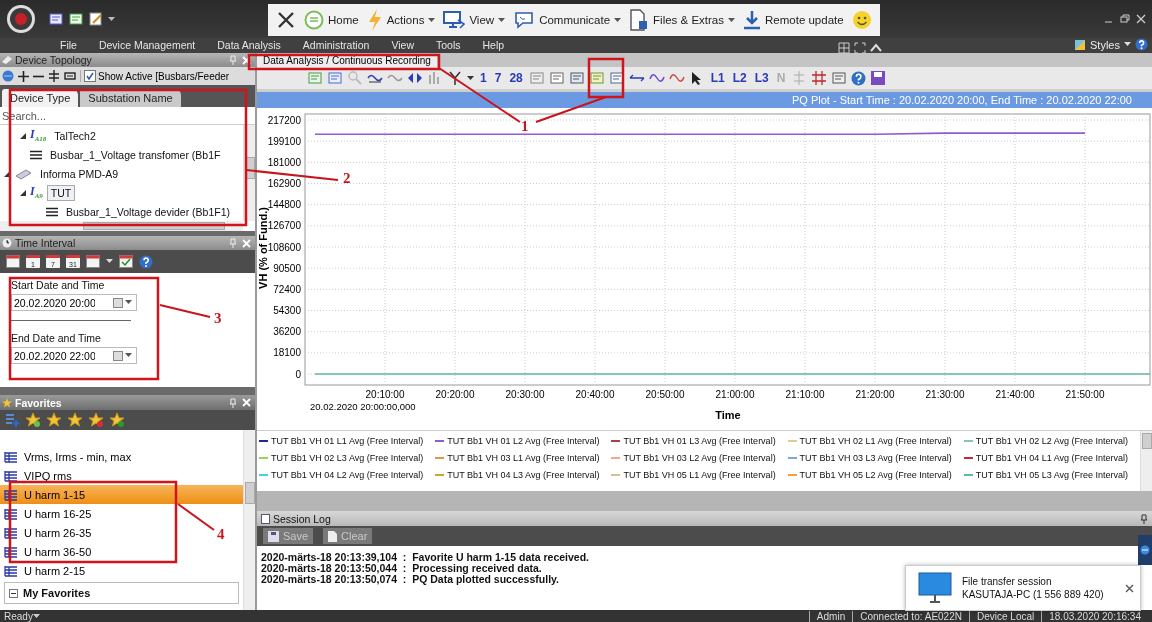 Image resolution: width=1152 pixels, height=622 pixels. What do you see at coordinates (46, 243) in the screenshot?
I see `panel-title: Time Interval` at bounding box center [46, 243].